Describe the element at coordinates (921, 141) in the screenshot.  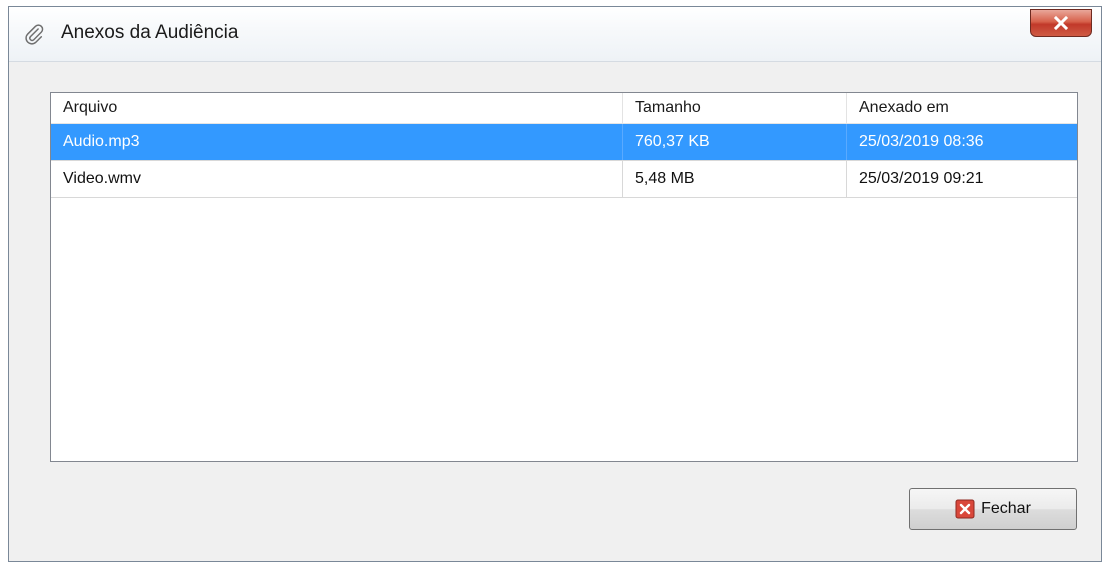
I see `cell-date: 25/03/2019 08:36` at that location.